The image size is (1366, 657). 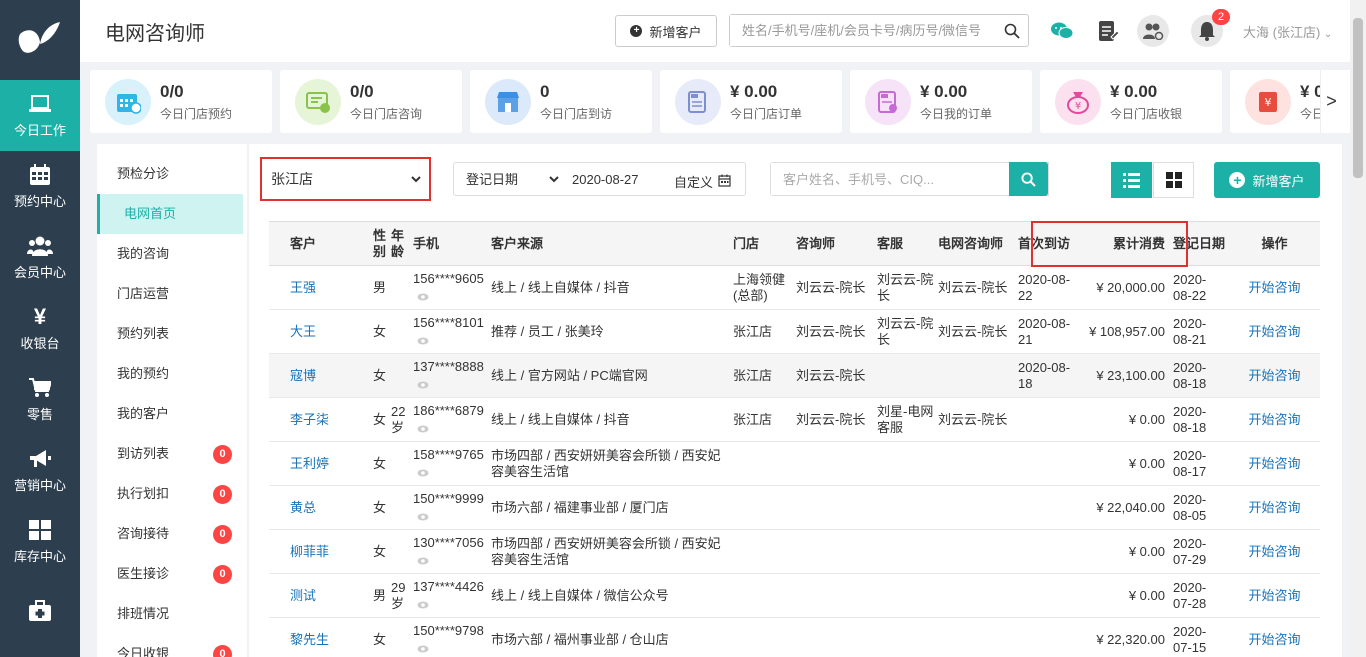 What do you see at coordinates (172, 254) in the screenshot?
I see `side-menu-item: 我的咨询` at bounding box center [172, 254].